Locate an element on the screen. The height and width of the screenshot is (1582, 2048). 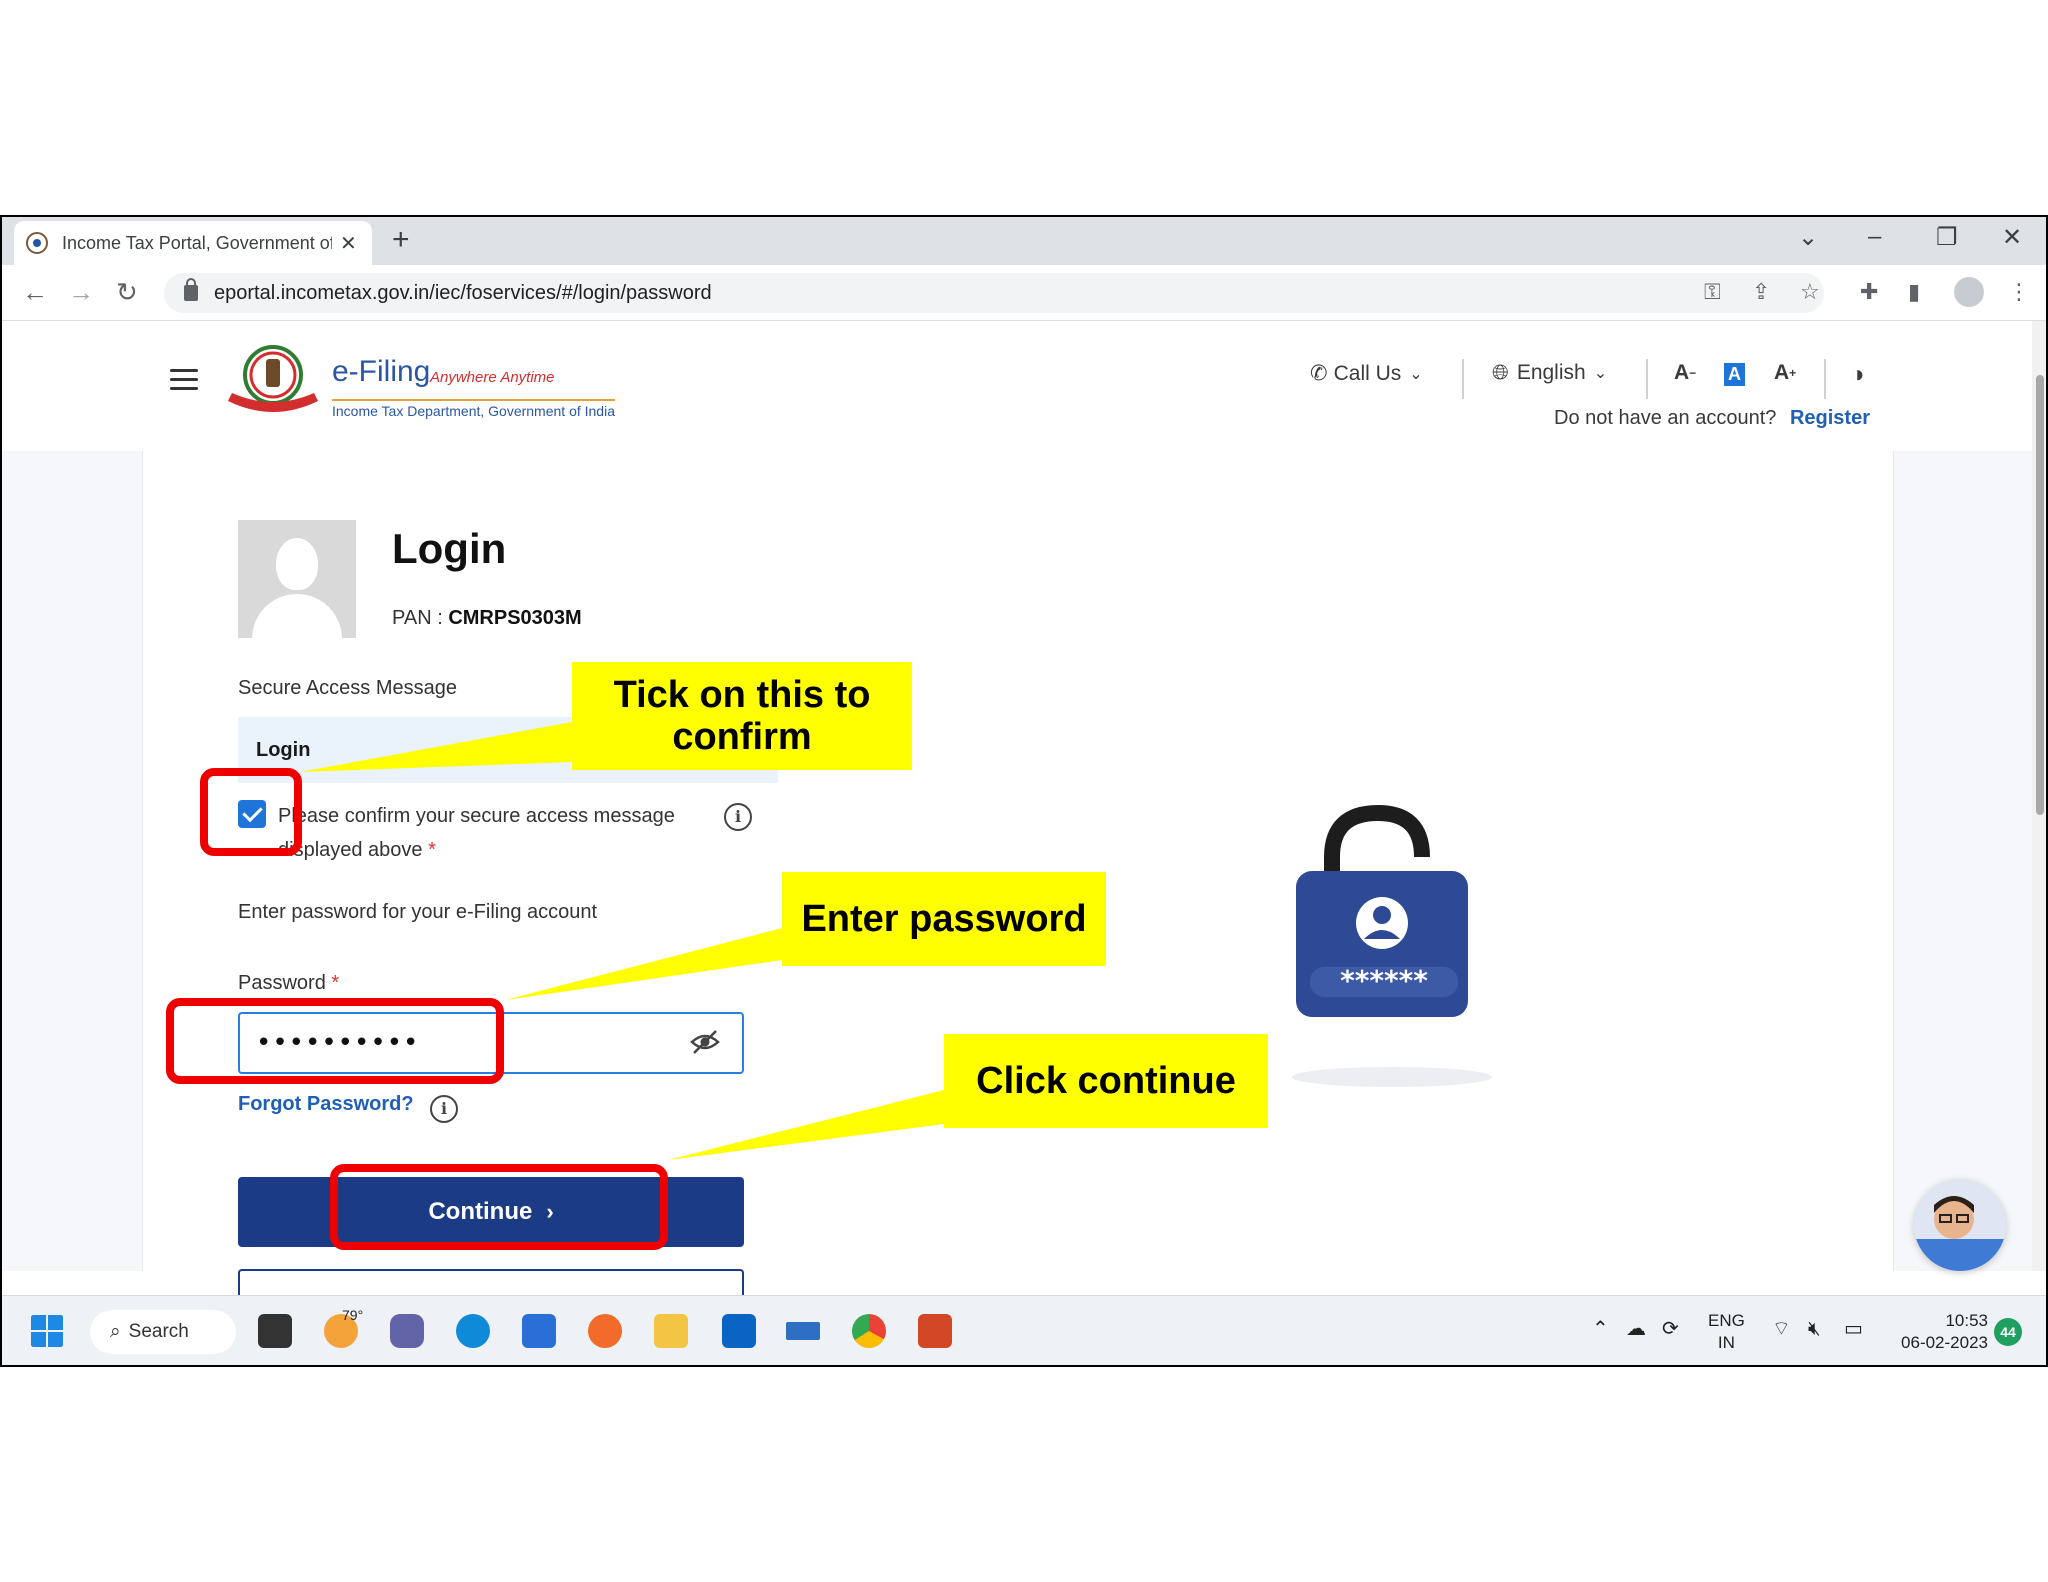
new-tab-button: + is located at coordinates (401, 240).